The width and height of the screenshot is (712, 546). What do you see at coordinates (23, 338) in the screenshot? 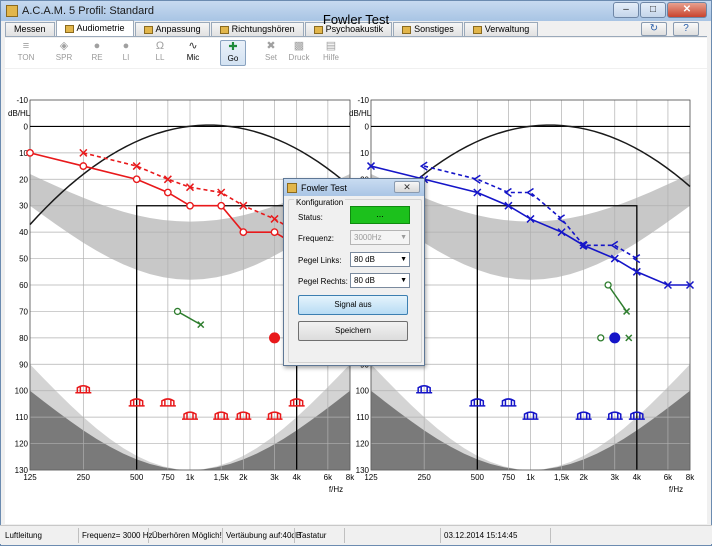
I see `y-tick-label: 80` at bounding box center [23, 338].